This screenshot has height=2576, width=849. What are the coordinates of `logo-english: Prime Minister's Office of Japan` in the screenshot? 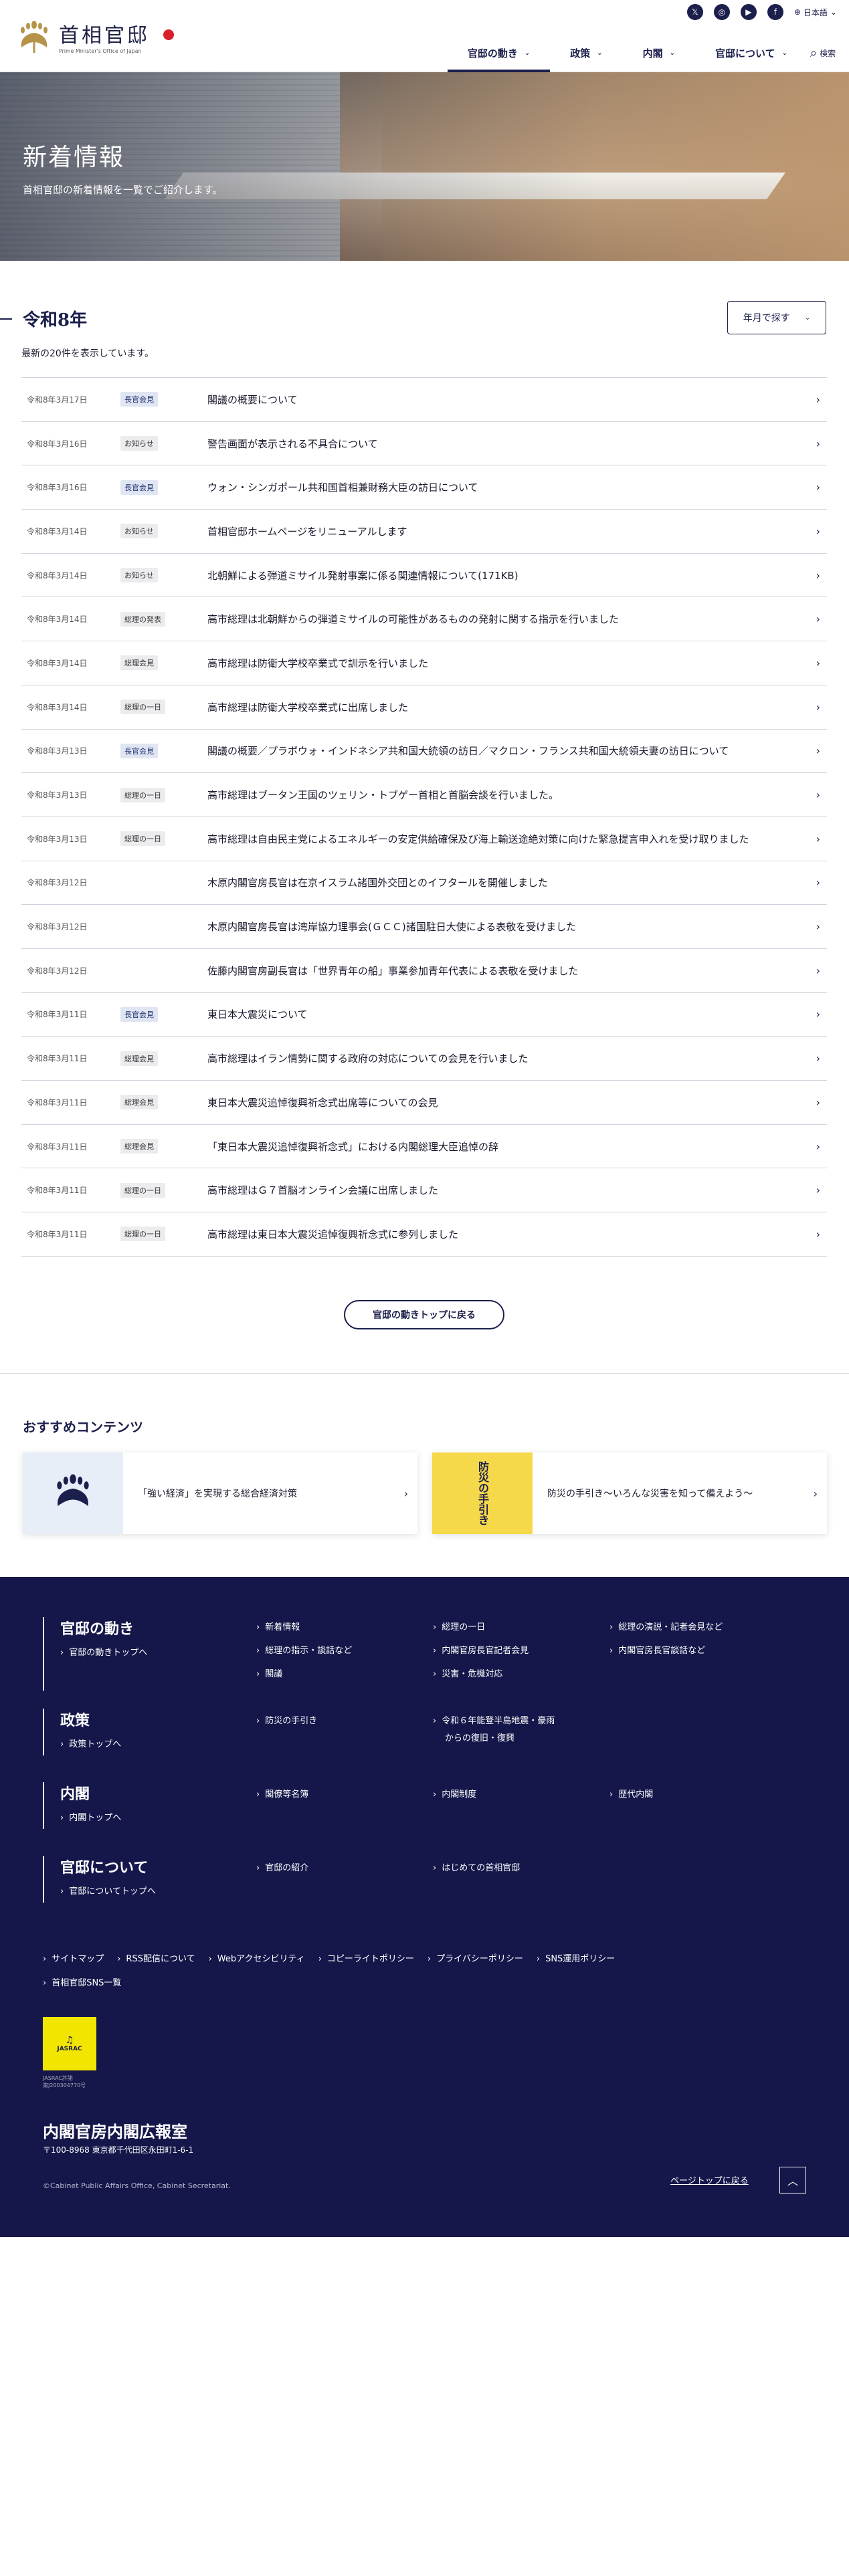 It's located at (100, 51).